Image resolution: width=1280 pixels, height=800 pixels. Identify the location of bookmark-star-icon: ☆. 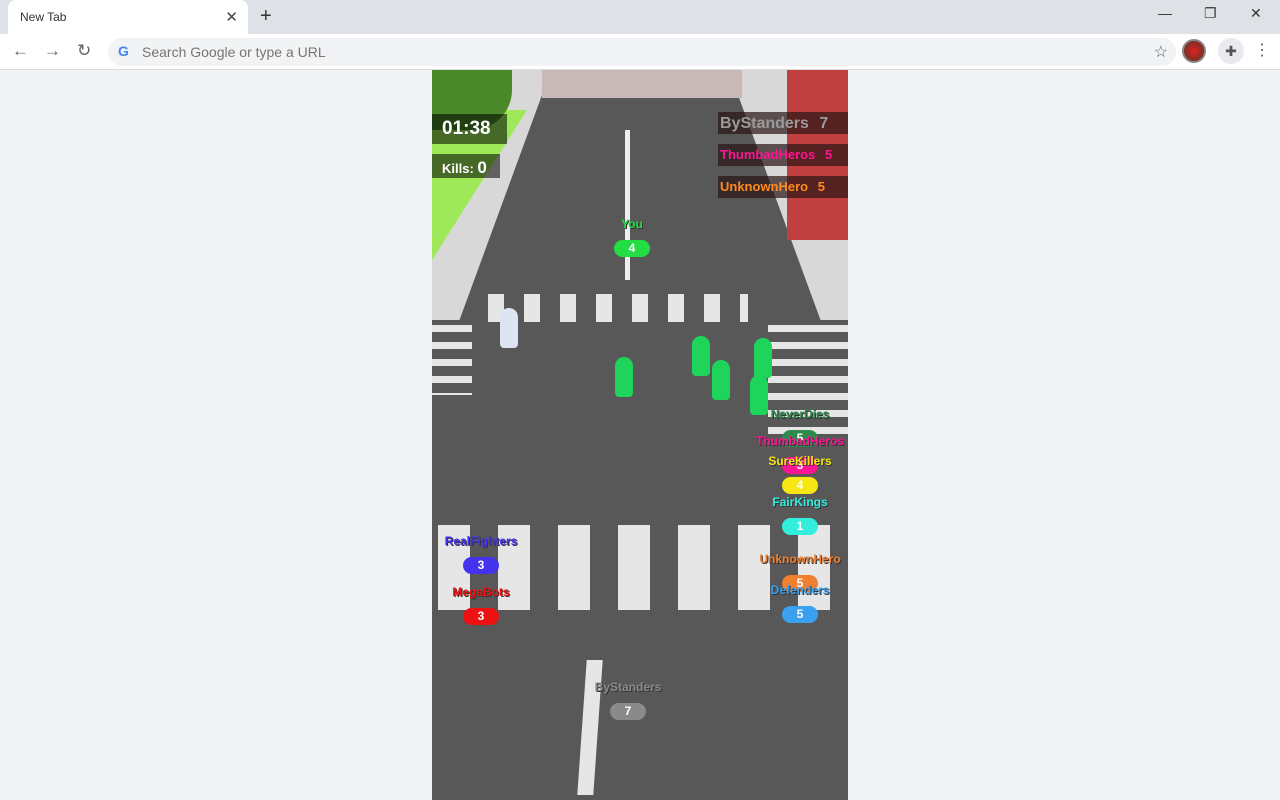
(1161, 52).